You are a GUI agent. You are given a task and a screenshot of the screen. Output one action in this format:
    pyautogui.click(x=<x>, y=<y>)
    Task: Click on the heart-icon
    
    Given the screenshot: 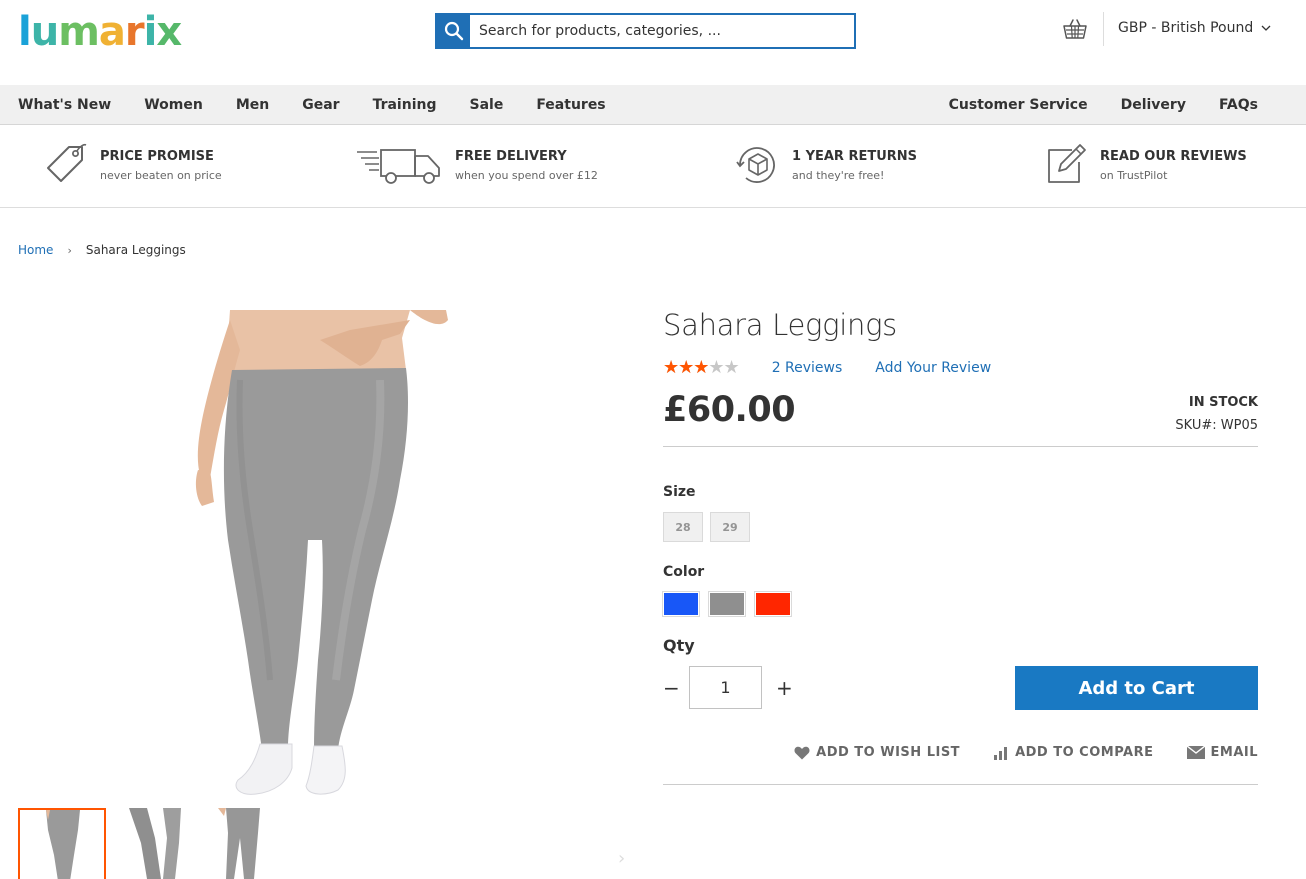 What is the action you would take?
    pyautogui.click(x=802, y=752)
    